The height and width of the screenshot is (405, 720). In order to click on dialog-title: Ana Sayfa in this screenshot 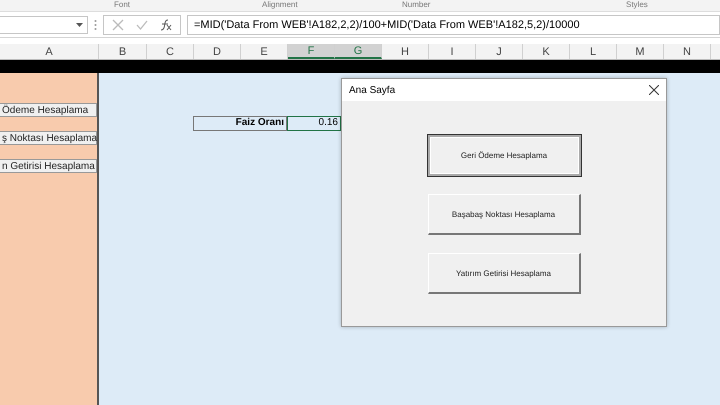, I will do `click(372, 90)`.